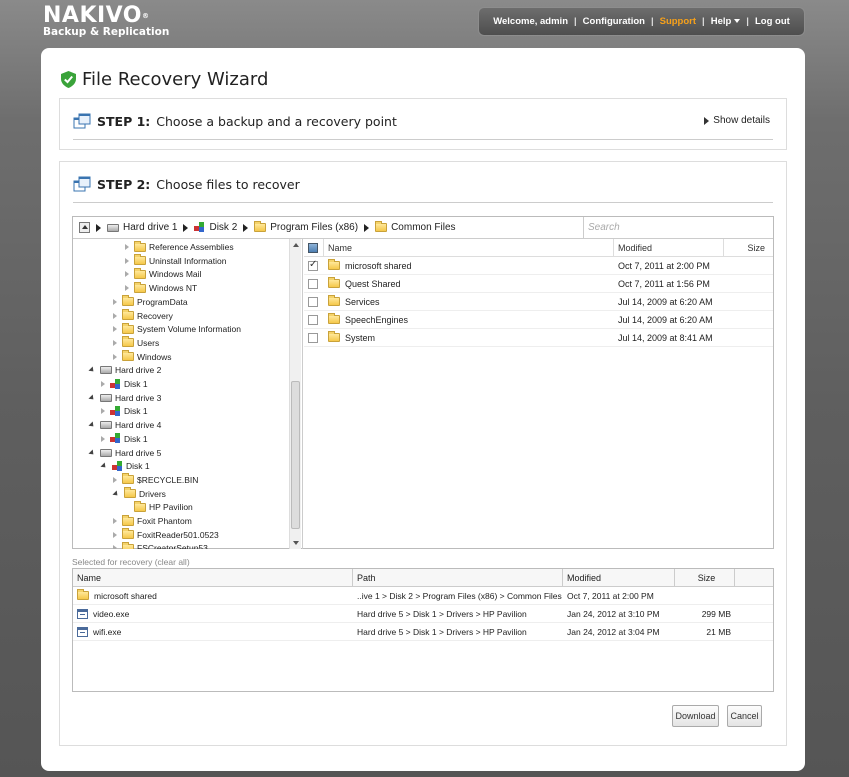 The height and width of the screenshot is (777, 849). I want to click on tree-item: $RECYCLE.BIN, so click(155, 480).